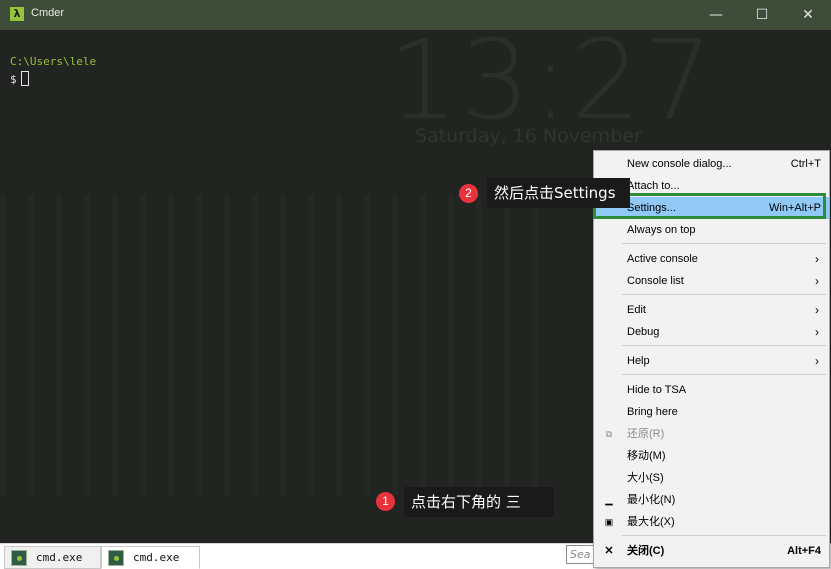 The image size is (831, 569). I want to click on menu-item-console-list: Console list ›, so click(711, 281).